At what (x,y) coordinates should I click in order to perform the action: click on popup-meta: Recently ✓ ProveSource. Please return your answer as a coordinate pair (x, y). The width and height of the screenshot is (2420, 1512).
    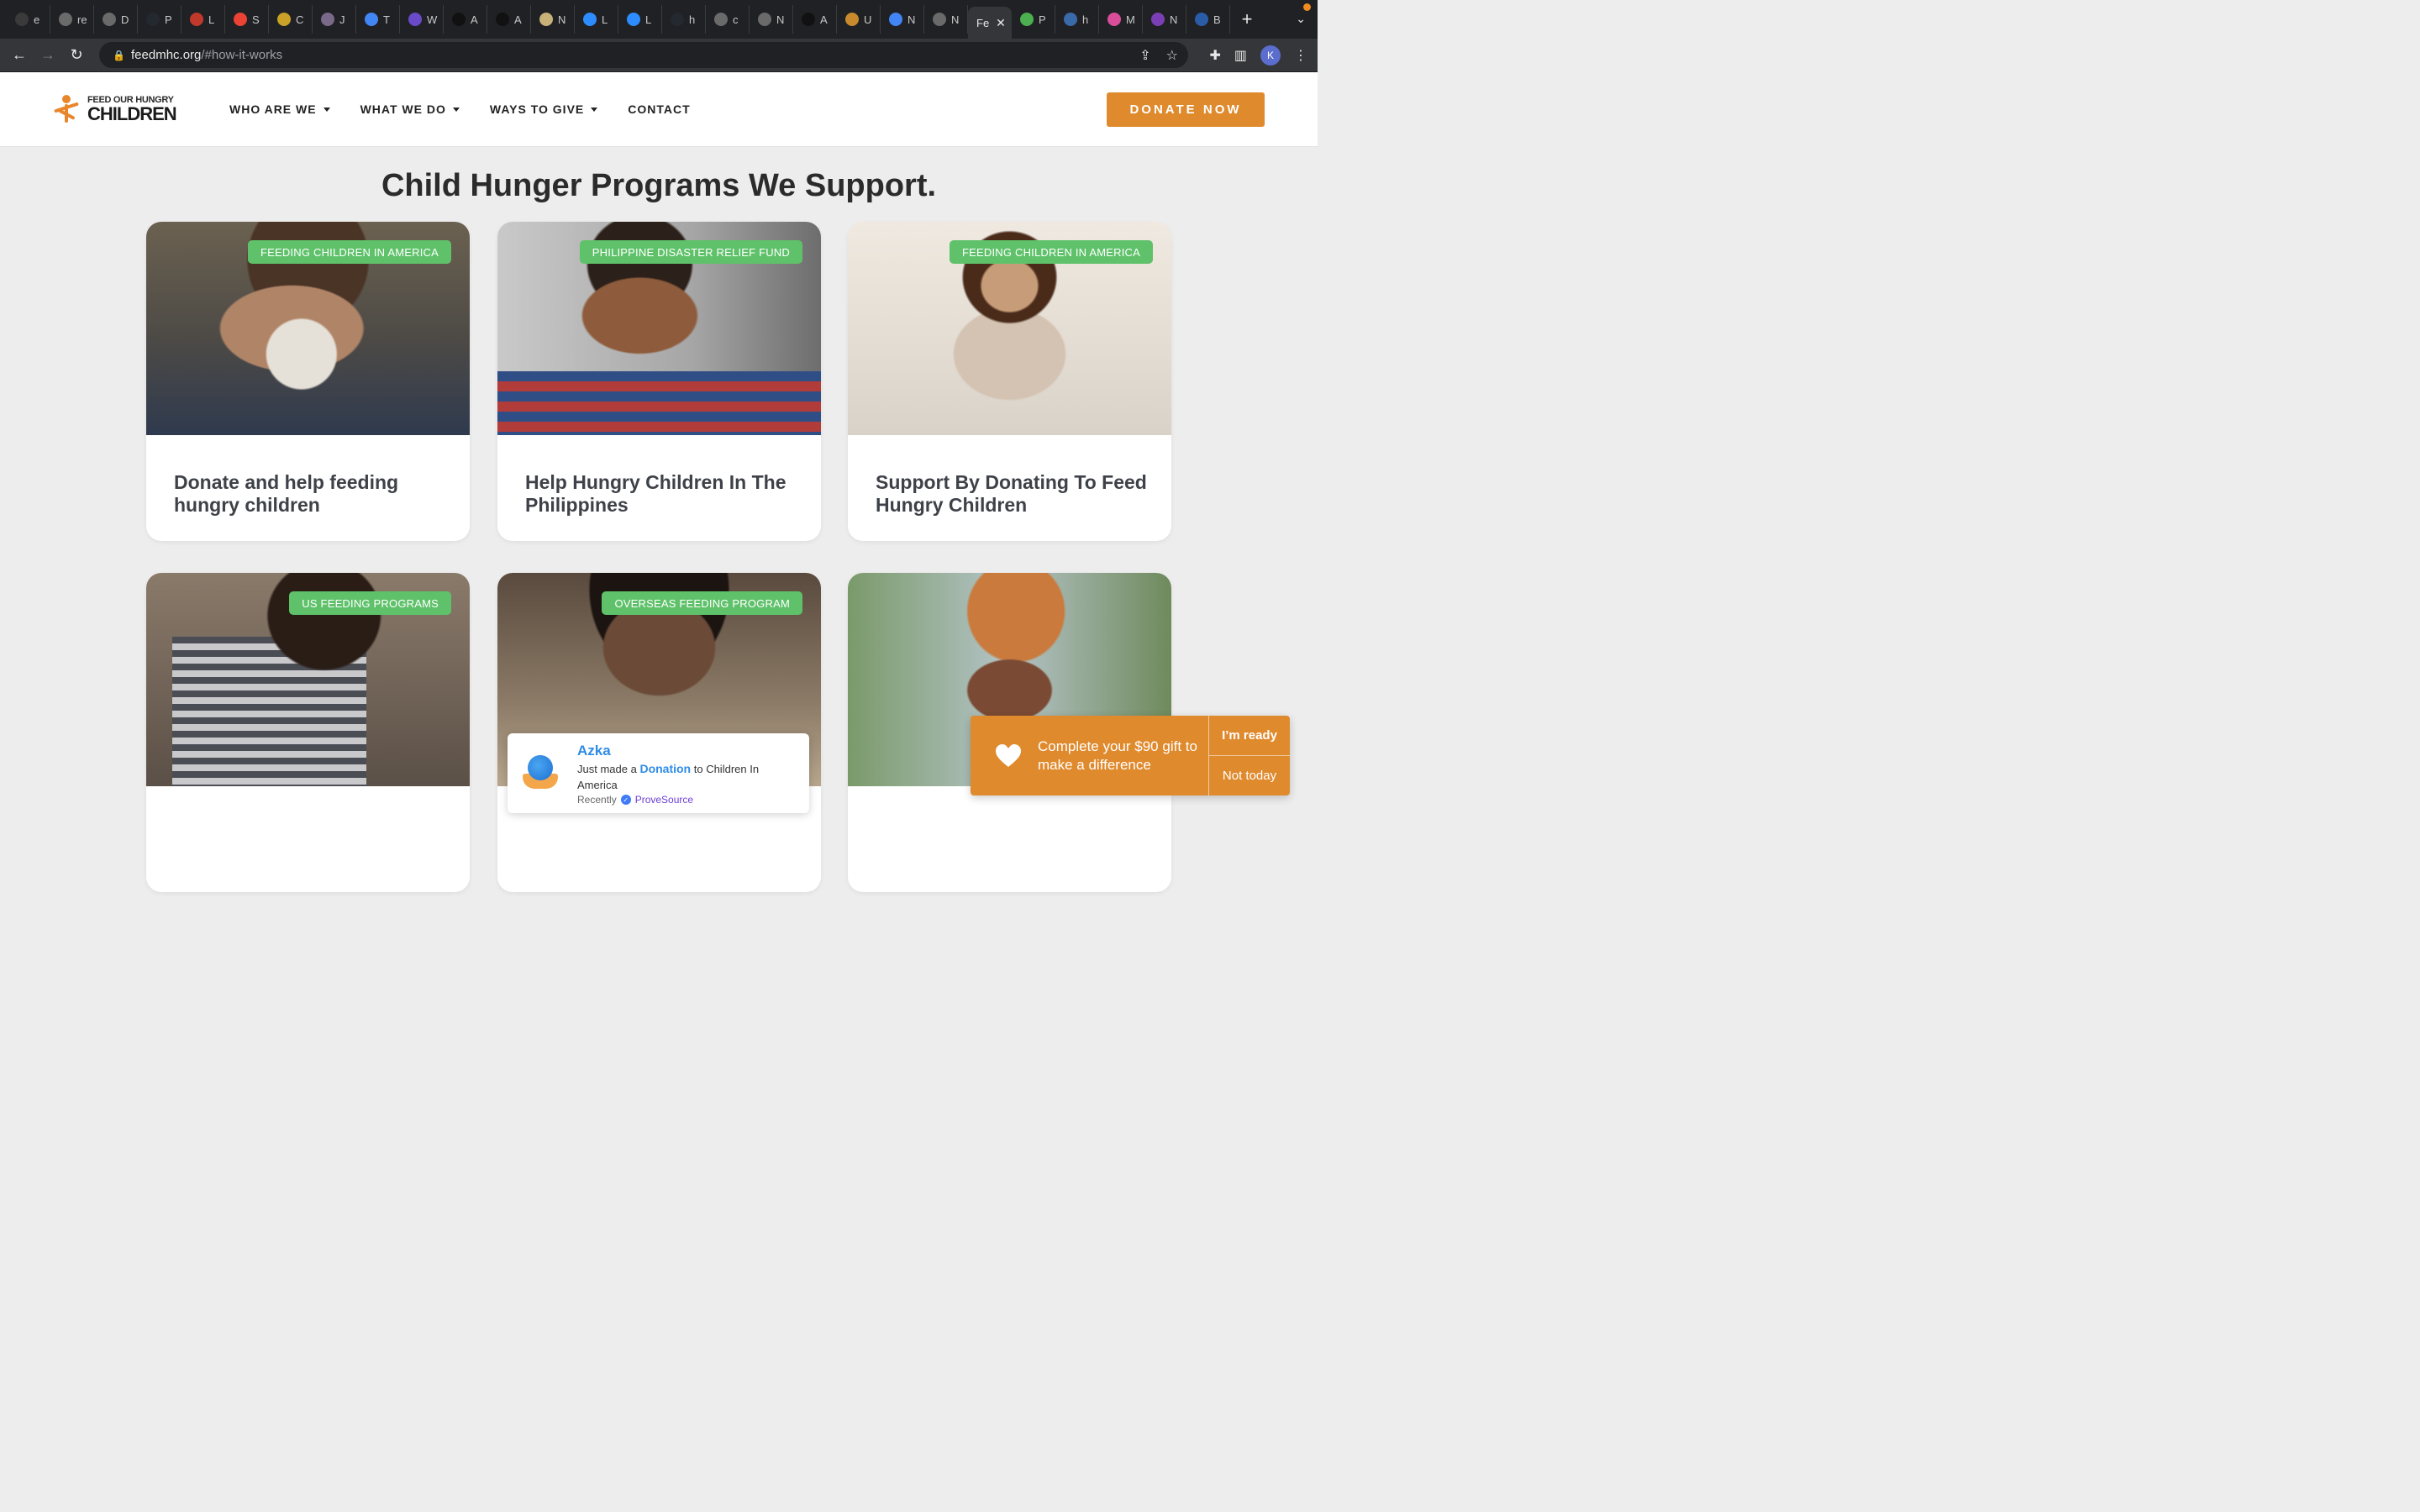
    Looking at the image, I should click on (635, 800).